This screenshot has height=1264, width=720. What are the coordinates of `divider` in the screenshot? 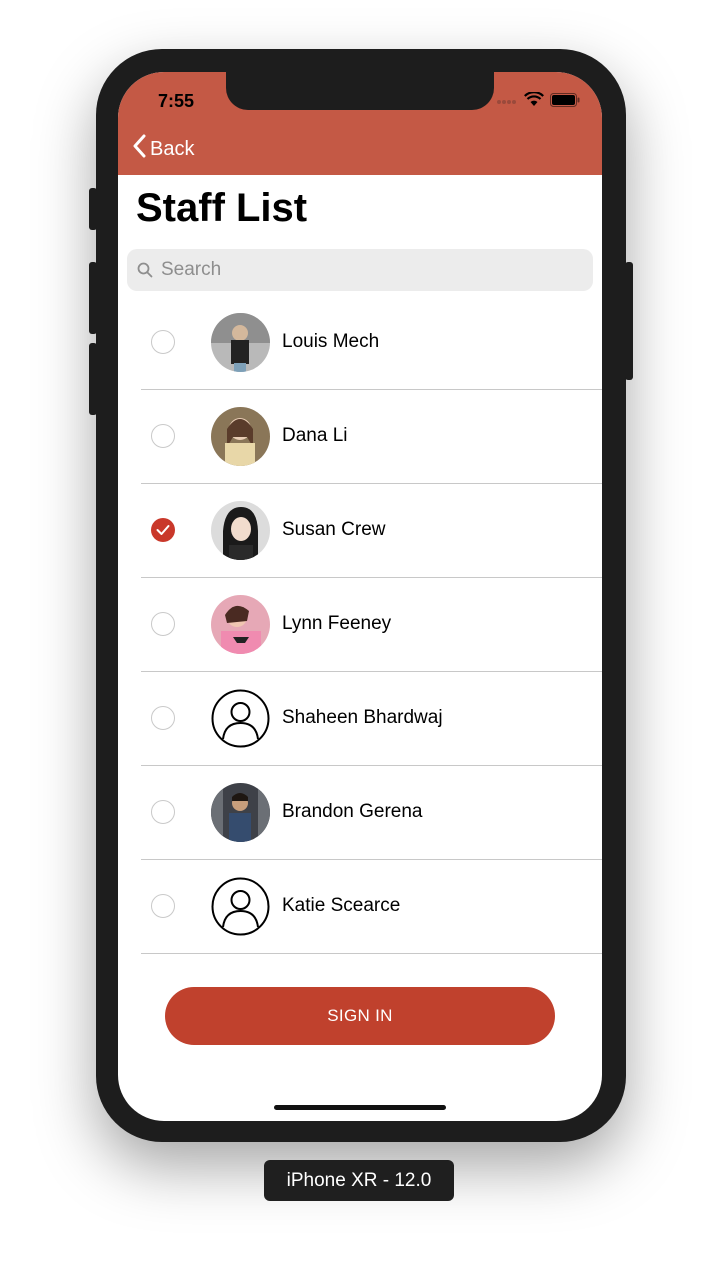 It's located at (371, 953).